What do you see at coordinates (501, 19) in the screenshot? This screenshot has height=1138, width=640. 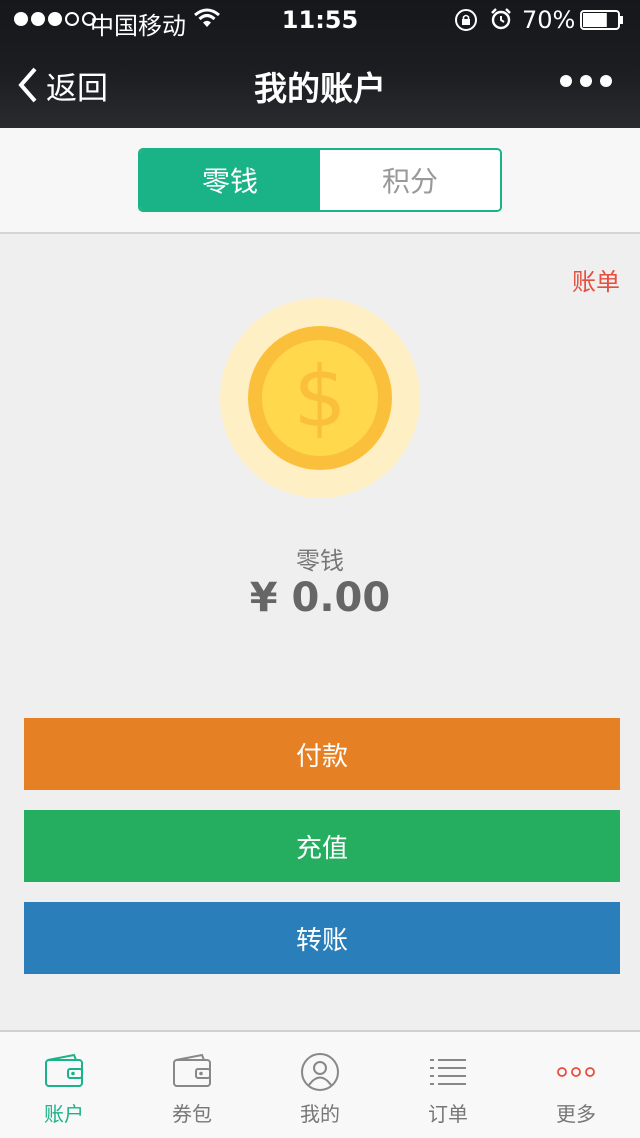 I see `alarm-icon` at bounding box center [501, 19].